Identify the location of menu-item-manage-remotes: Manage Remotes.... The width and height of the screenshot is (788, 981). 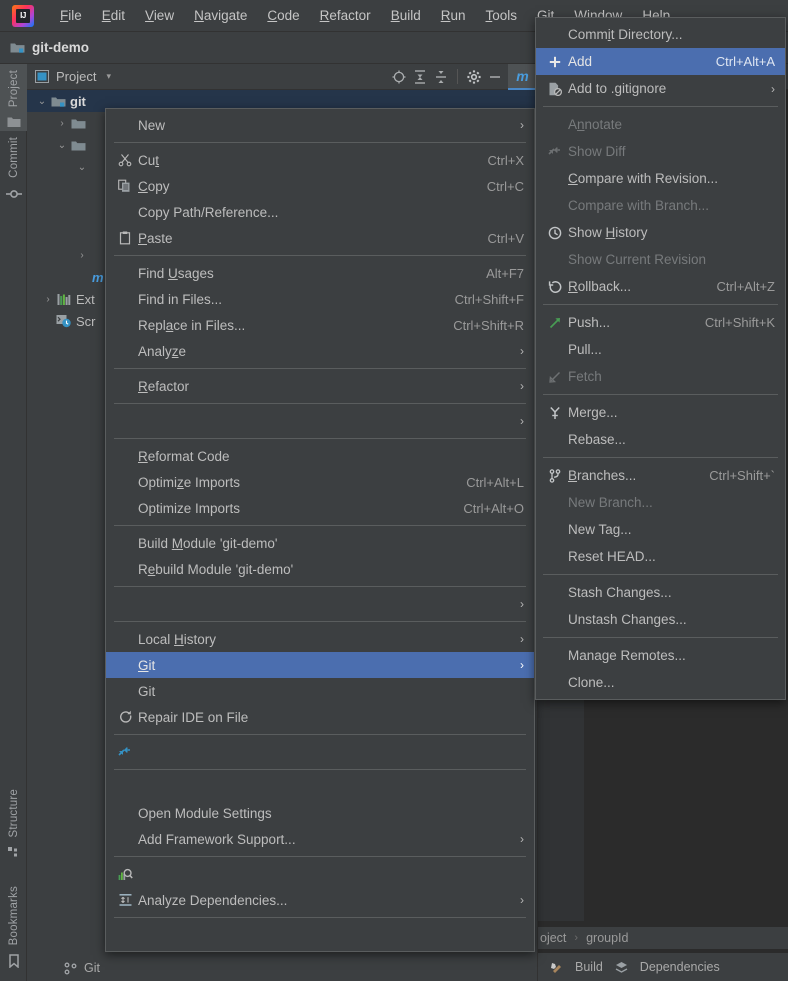
(660, 655).